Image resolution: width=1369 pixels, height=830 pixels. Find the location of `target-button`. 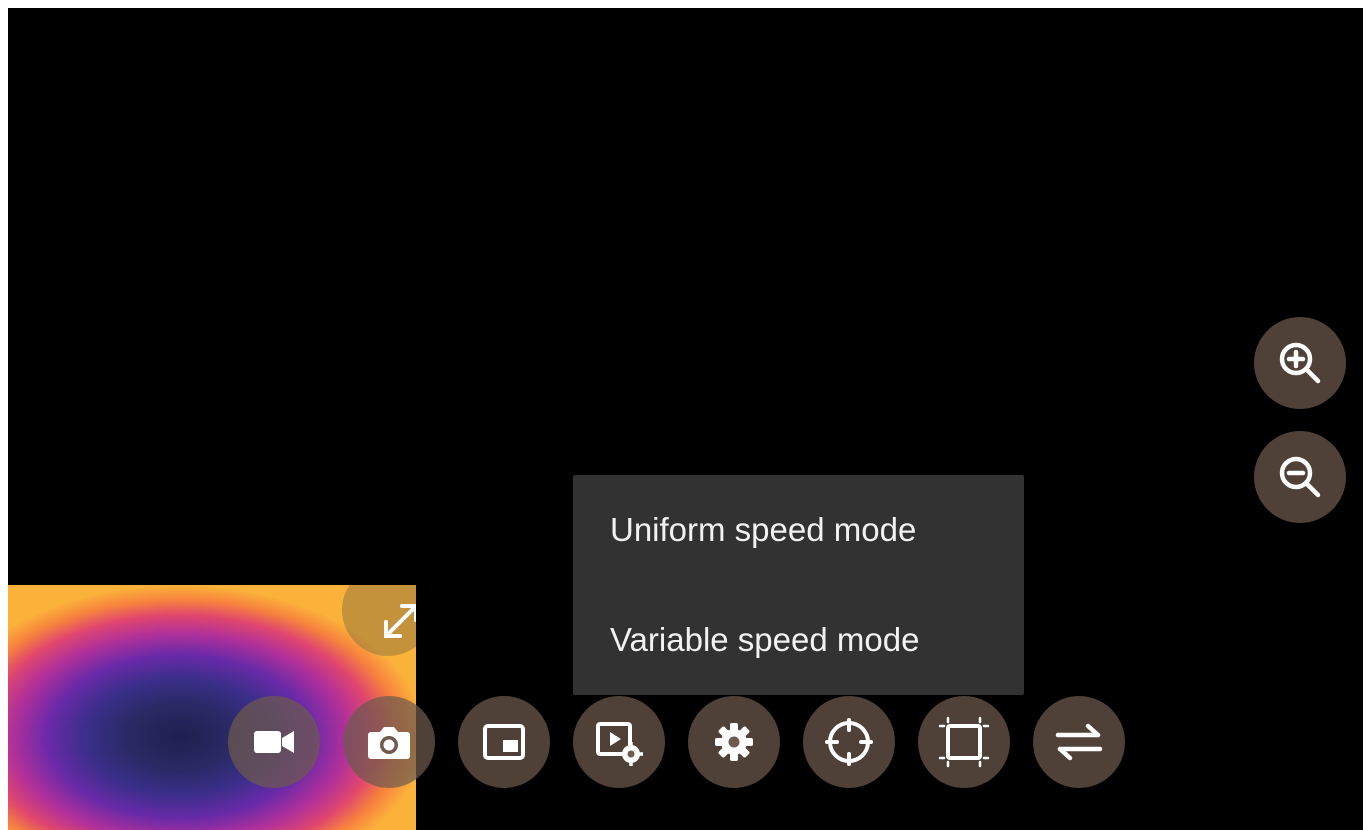

target-button is located at coordinates (849, 742).